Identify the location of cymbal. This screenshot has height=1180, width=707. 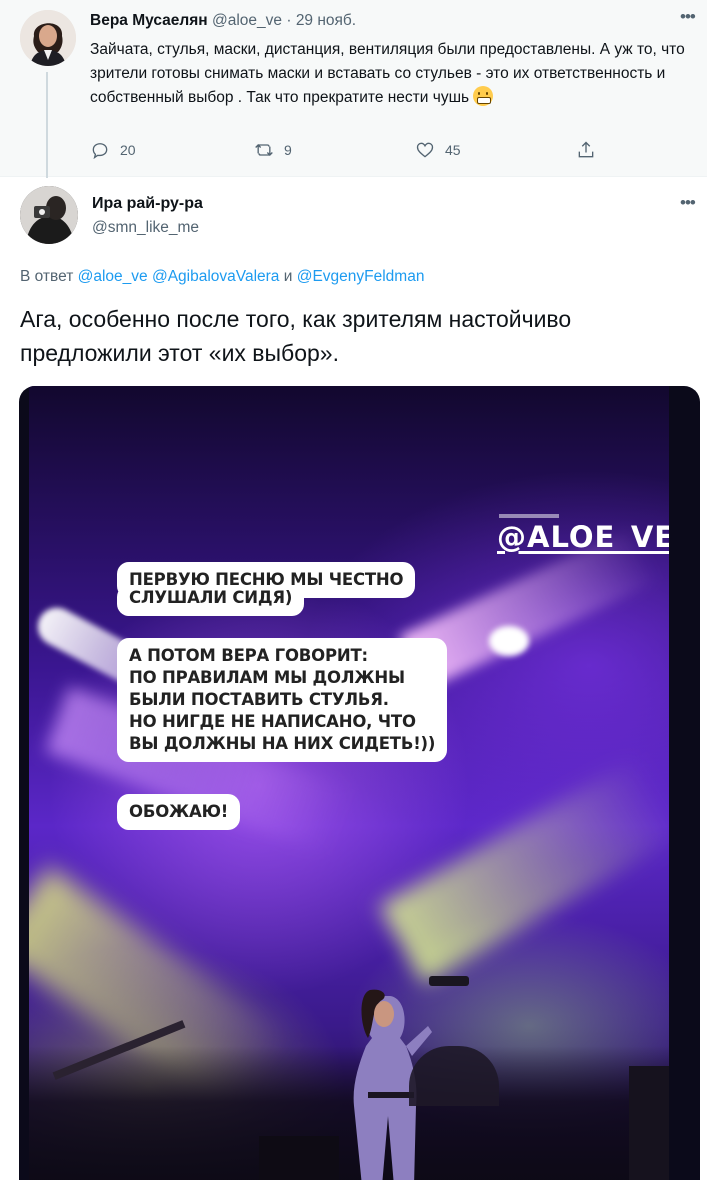
(449, 981).